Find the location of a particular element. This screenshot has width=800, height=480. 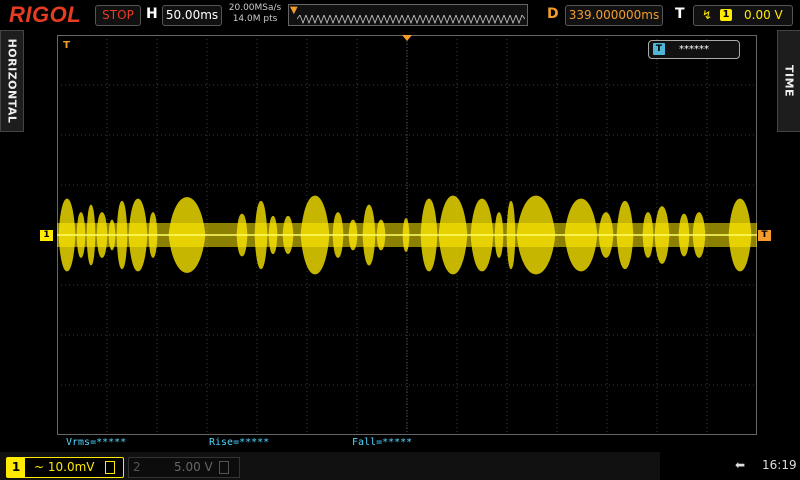

ch1-scale: ~ 10.0mV is located at coordinates (64, 467).